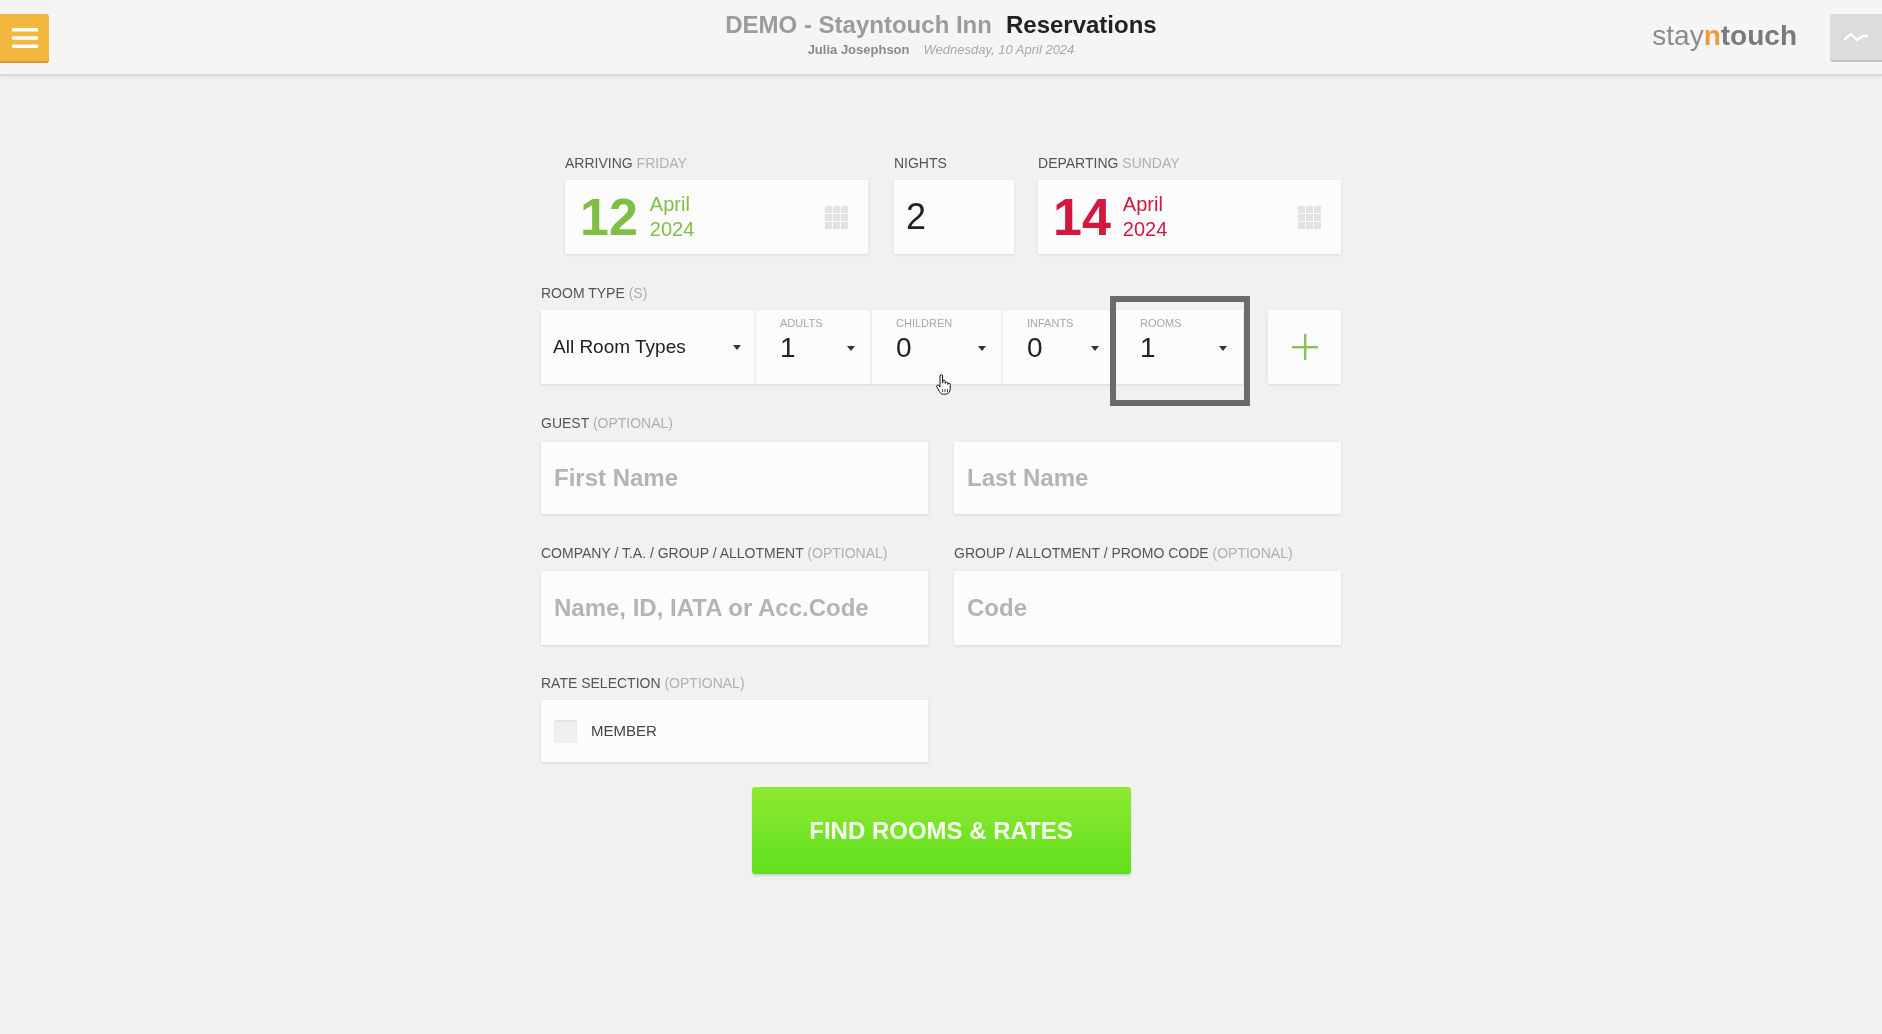  I want to click on add-button, so click(1304, 347).